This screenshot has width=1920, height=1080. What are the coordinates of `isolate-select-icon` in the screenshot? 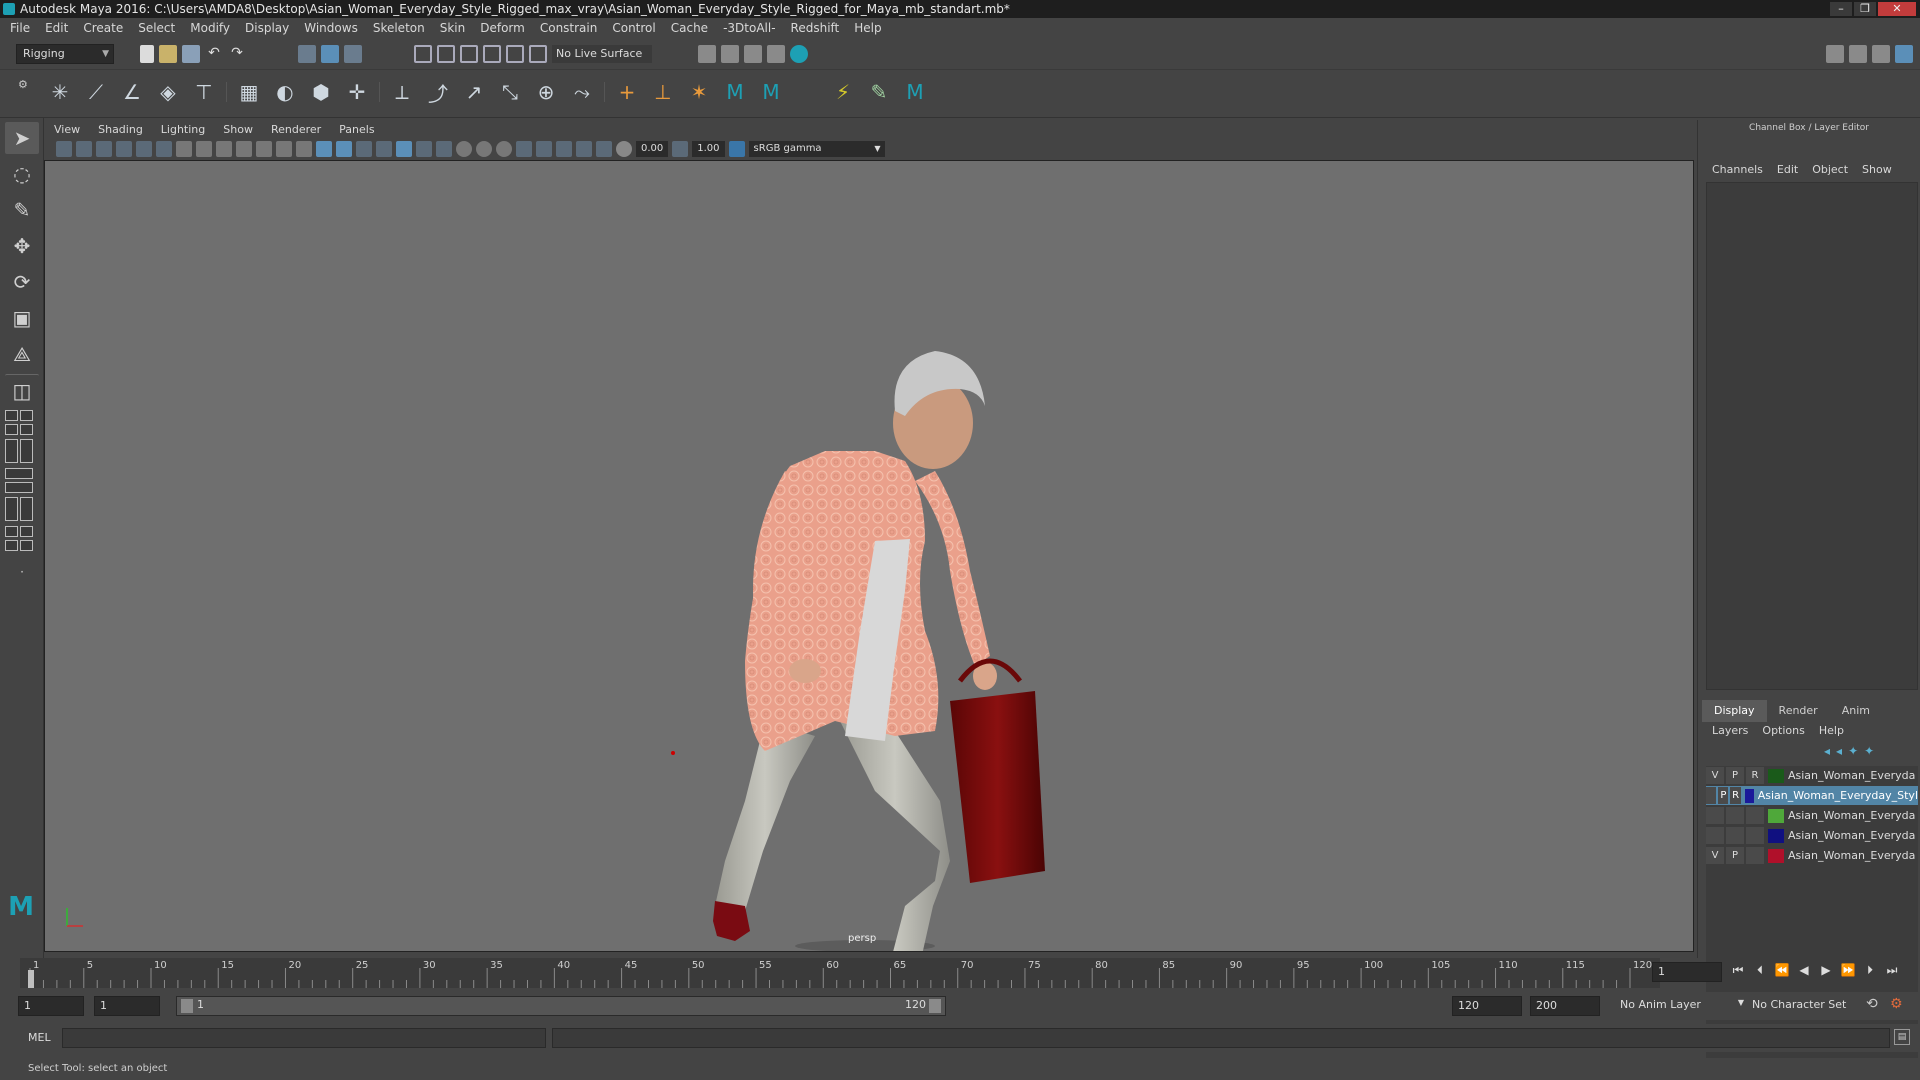 It's located at (544, 149).